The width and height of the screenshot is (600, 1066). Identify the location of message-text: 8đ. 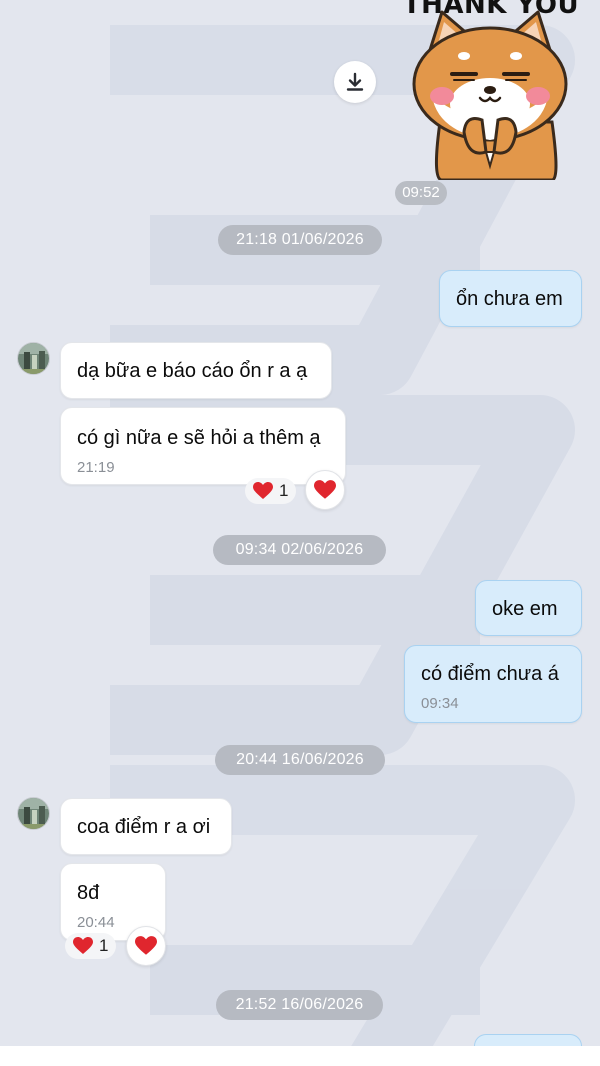
(88, 893).